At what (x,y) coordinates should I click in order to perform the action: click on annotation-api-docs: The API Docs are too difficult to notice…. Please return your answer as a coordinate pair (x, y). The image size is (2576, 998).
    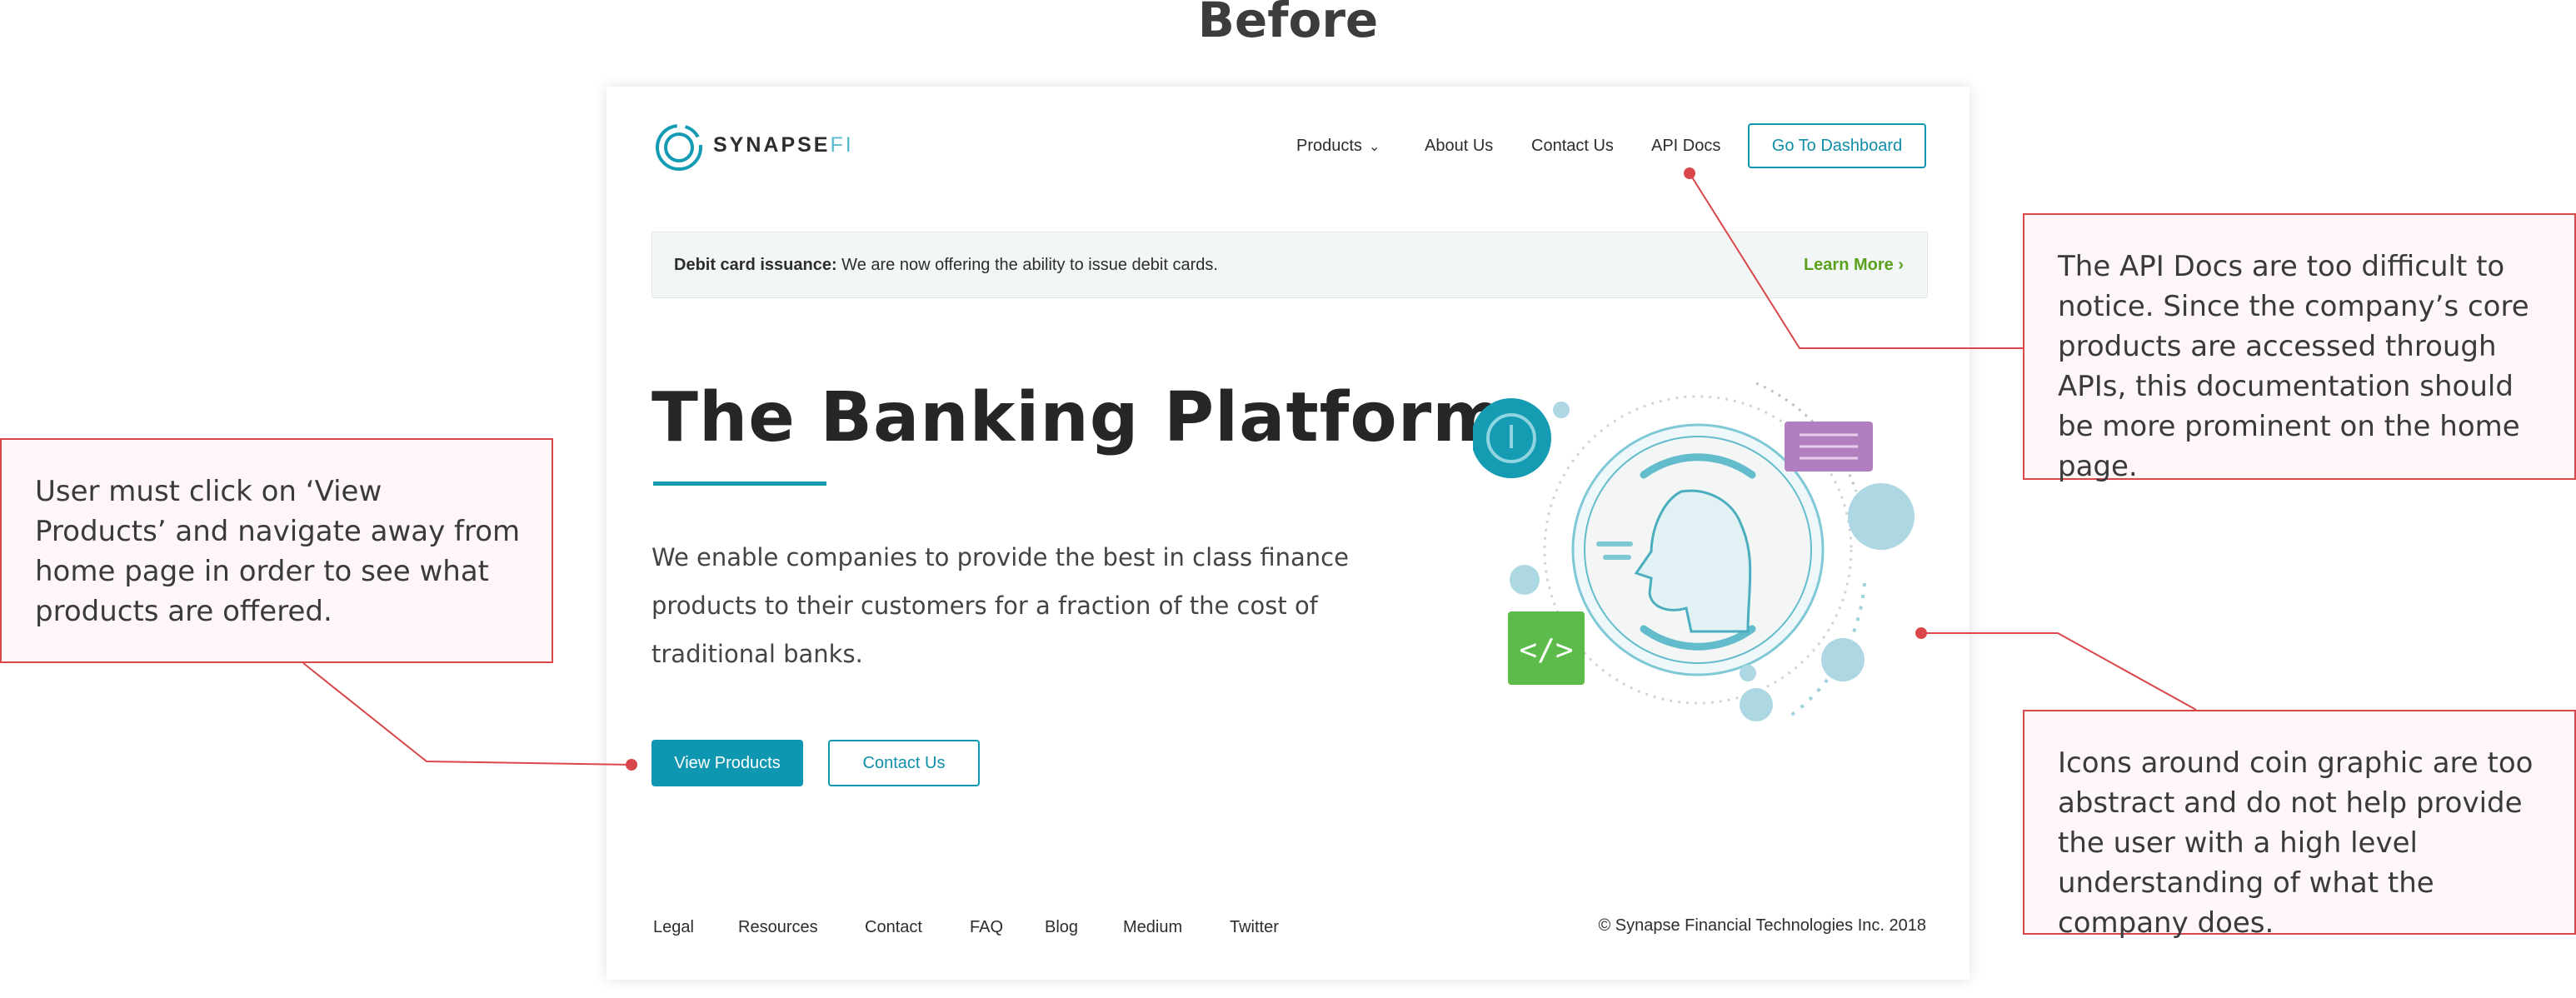
    Looking at the image, I should click on (2299, 348).